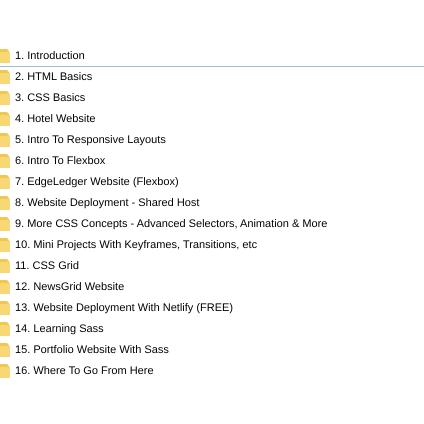 The width and height of the screenshot is (424, 424). Describe the element at coordinates (212, 56) in the screenshot. I see `folder-row: 1. Introduction` at that location.